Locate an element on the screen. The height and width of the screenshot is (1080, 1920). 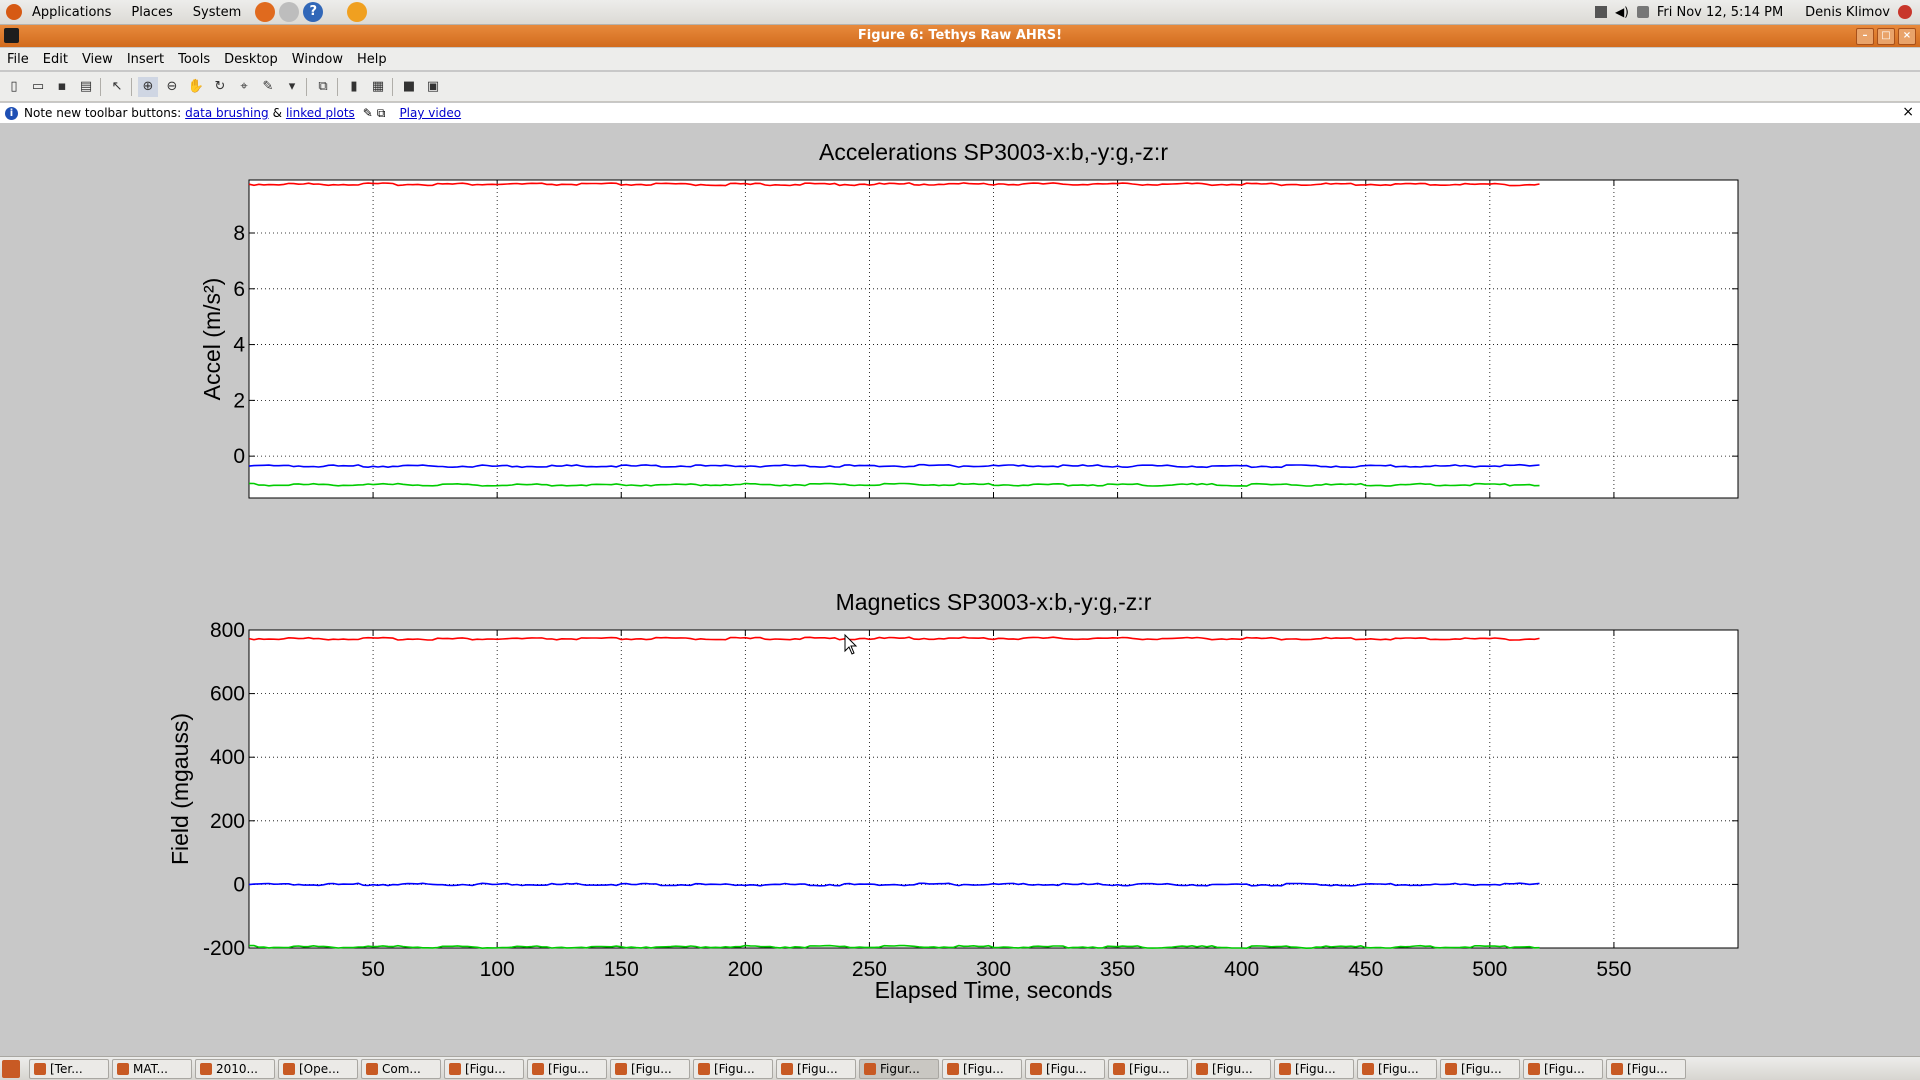
menu-help: Help is located at coordinates (372, 59).